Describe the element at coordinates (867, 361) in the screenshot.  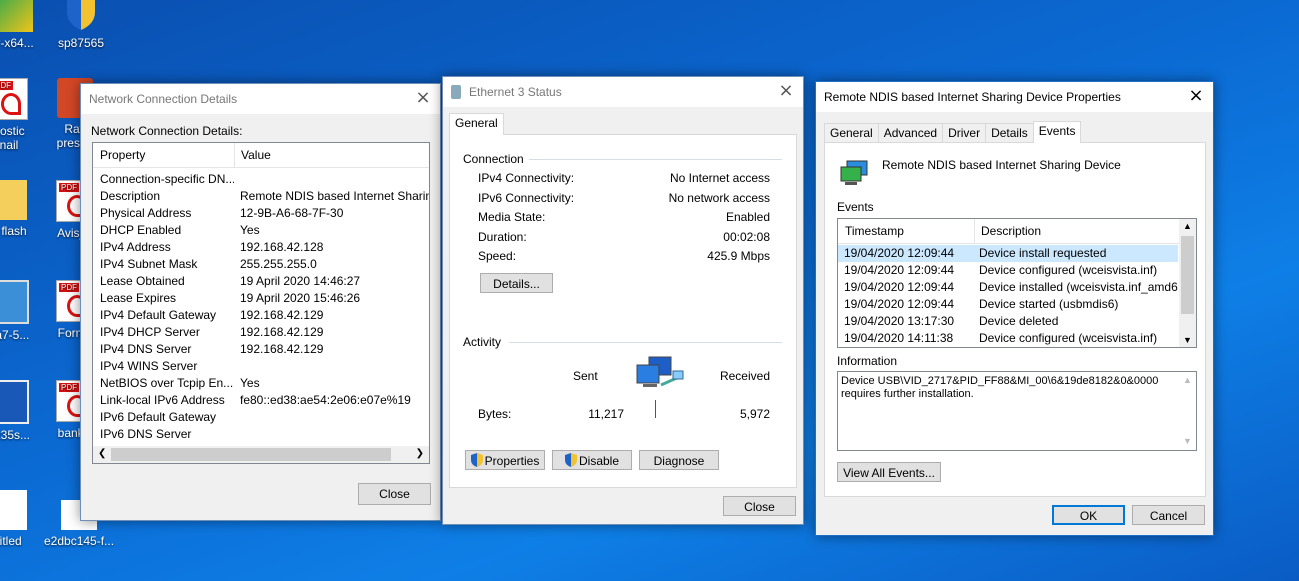
I see `information-label: Information` at that location.